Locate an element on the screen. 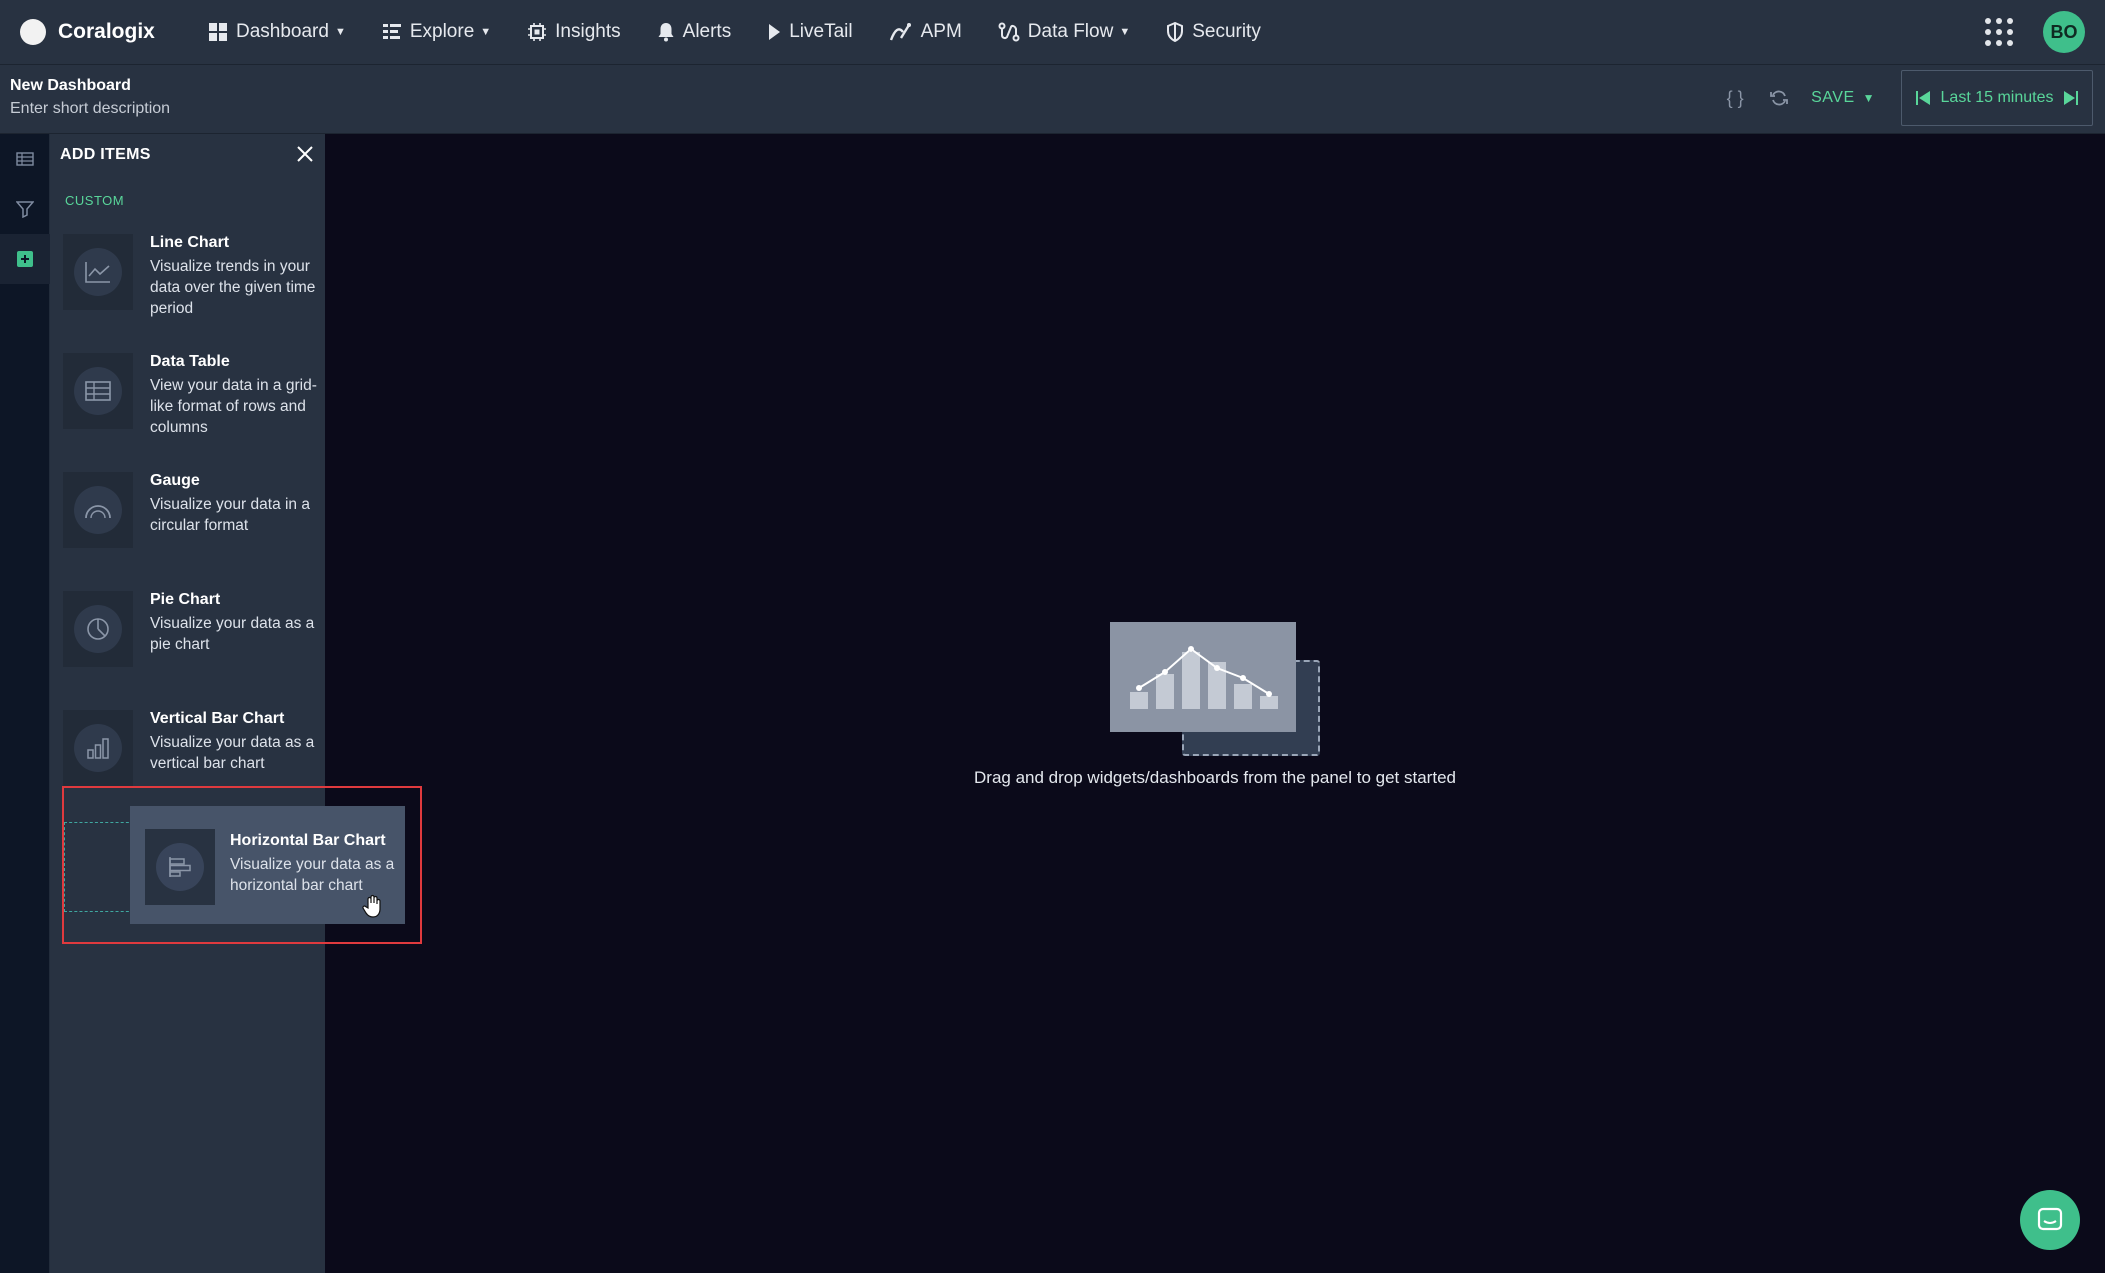 This screenshot has height=1273, width=2105. nav-insights-label: Insights is located at coordinates (588, 31).